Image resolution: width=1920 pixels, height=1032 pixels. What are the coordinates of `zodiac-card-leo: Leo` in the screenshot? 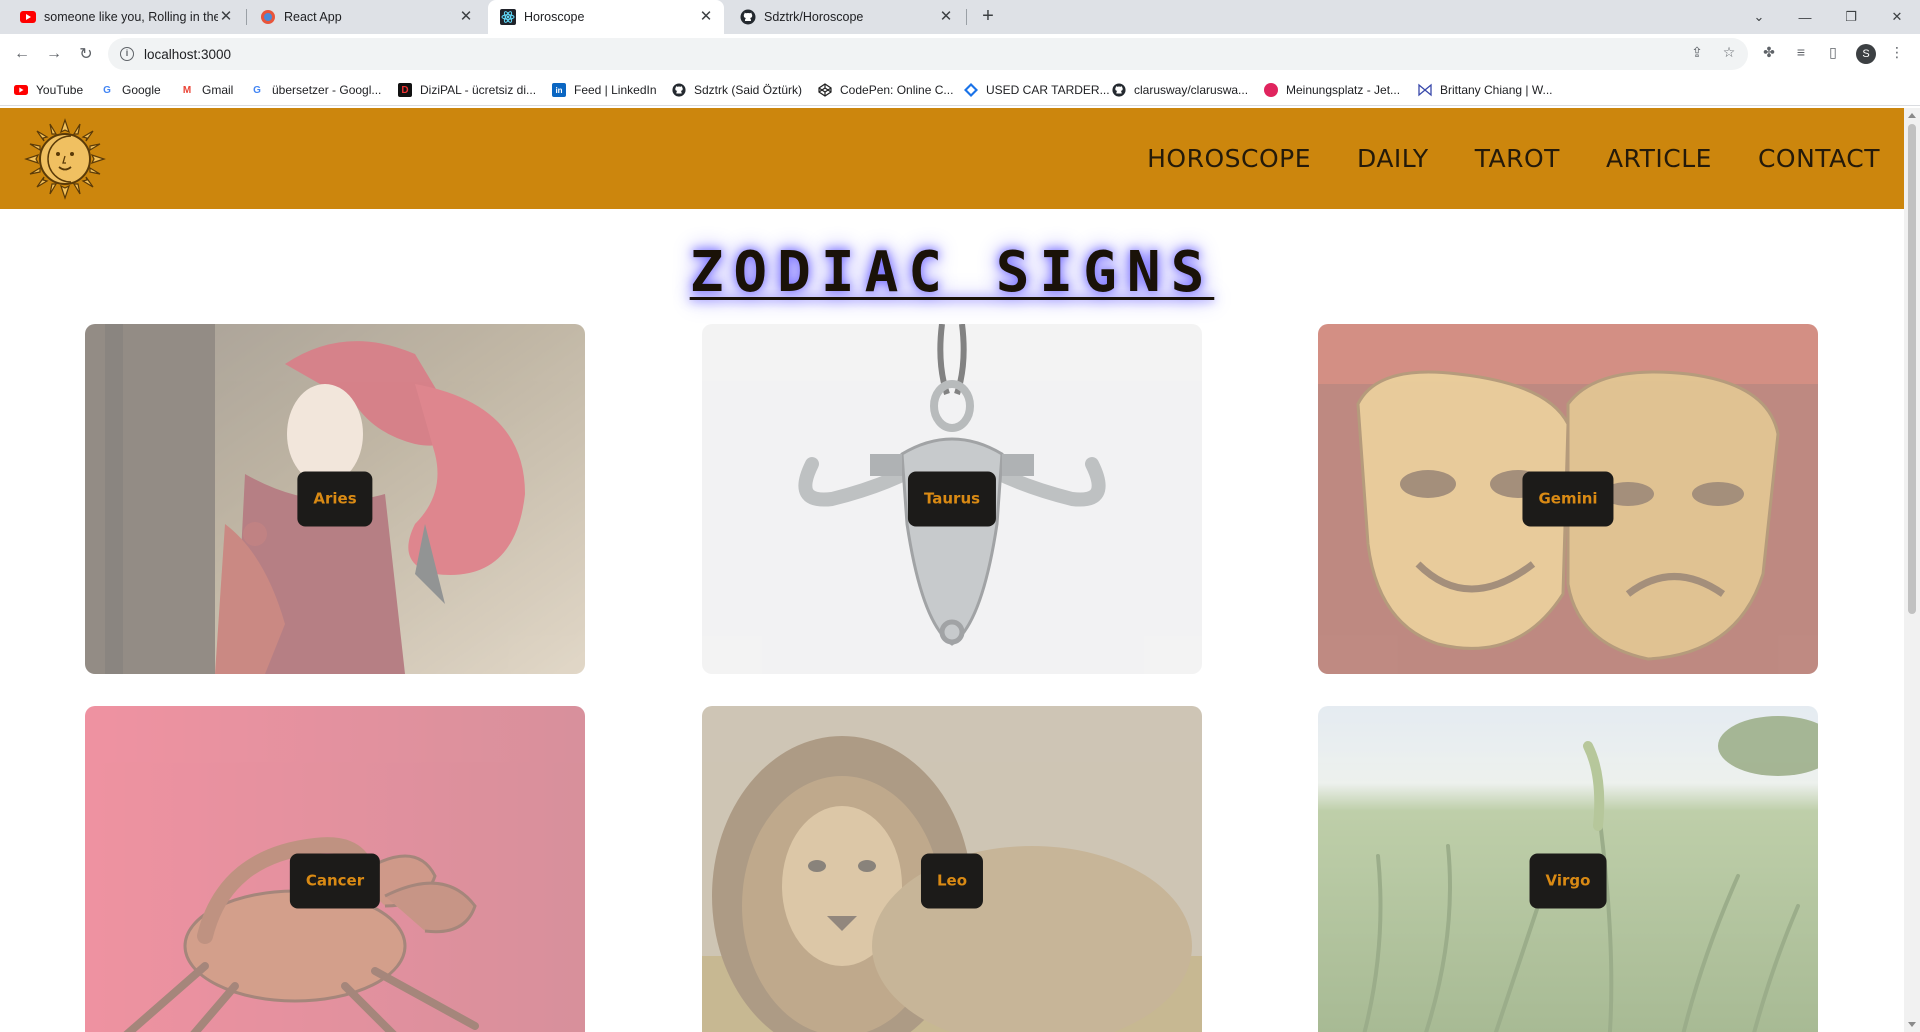 It's located at (952, 869).